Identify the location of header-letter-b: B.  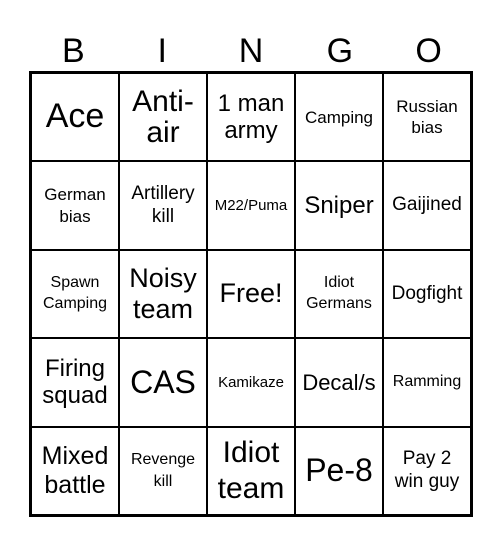
(73, 51).